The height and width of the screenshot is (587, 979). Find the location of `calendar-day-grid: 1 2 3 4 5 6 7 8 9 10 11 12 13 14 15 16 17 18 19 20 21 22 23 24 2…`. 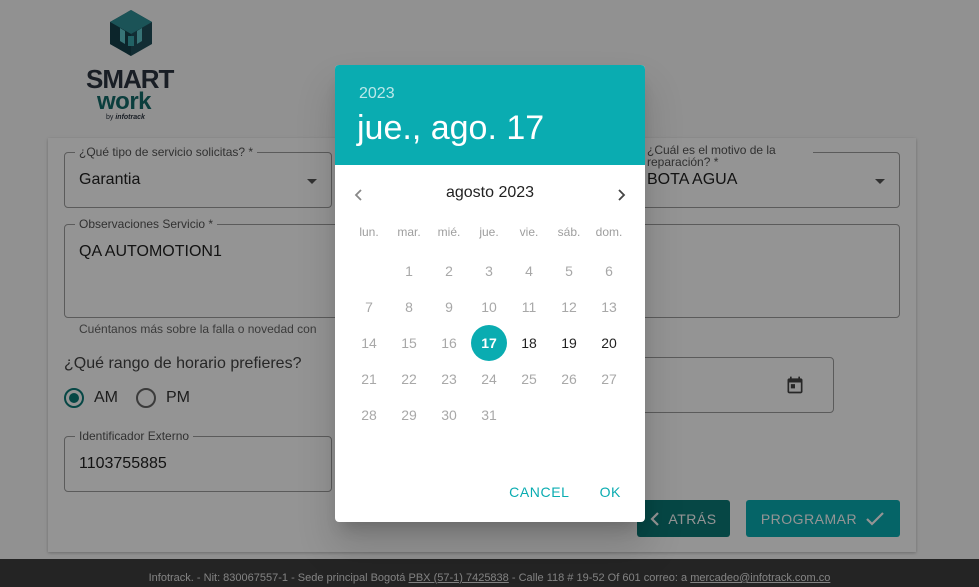

calendar-day-grid: 1 2 3 4 5 6 7 8 9 10 11 12 13 14 15 16 17 18 19 20 21 22 23 24 2… is located at coordinates (489, 343).